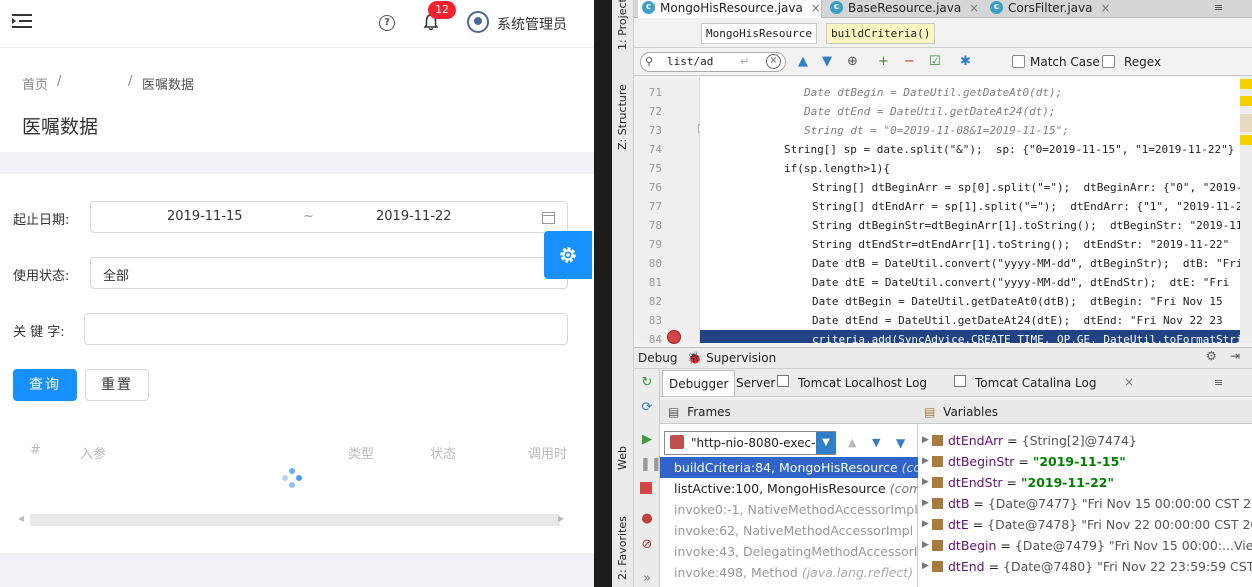  What do you see at coordinates (568, 255) in the screenshot?
I see `settings-float-button` at bounding box center [568, 255].